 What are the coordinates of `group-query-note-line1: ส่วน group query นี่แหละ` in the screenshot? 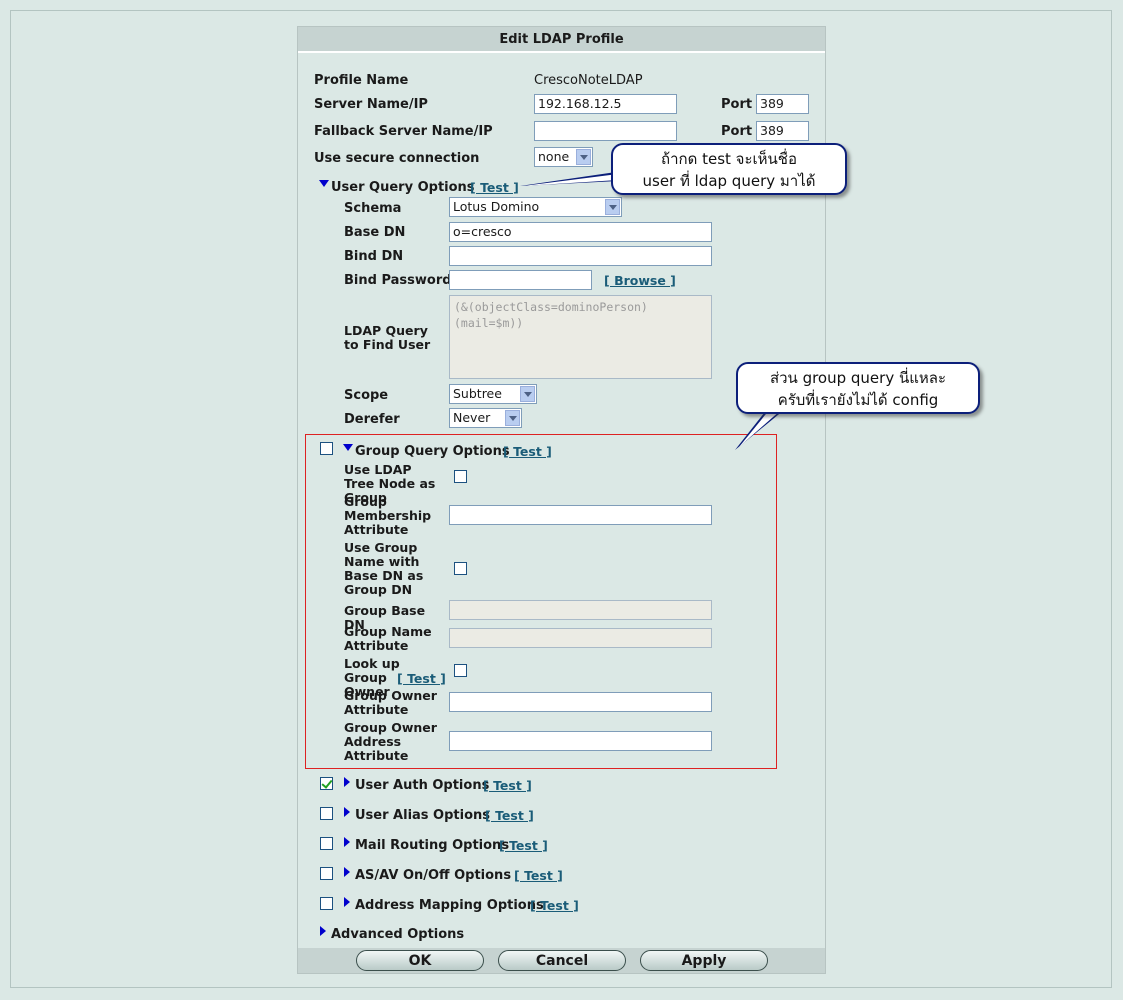 It's located at (858, 378).